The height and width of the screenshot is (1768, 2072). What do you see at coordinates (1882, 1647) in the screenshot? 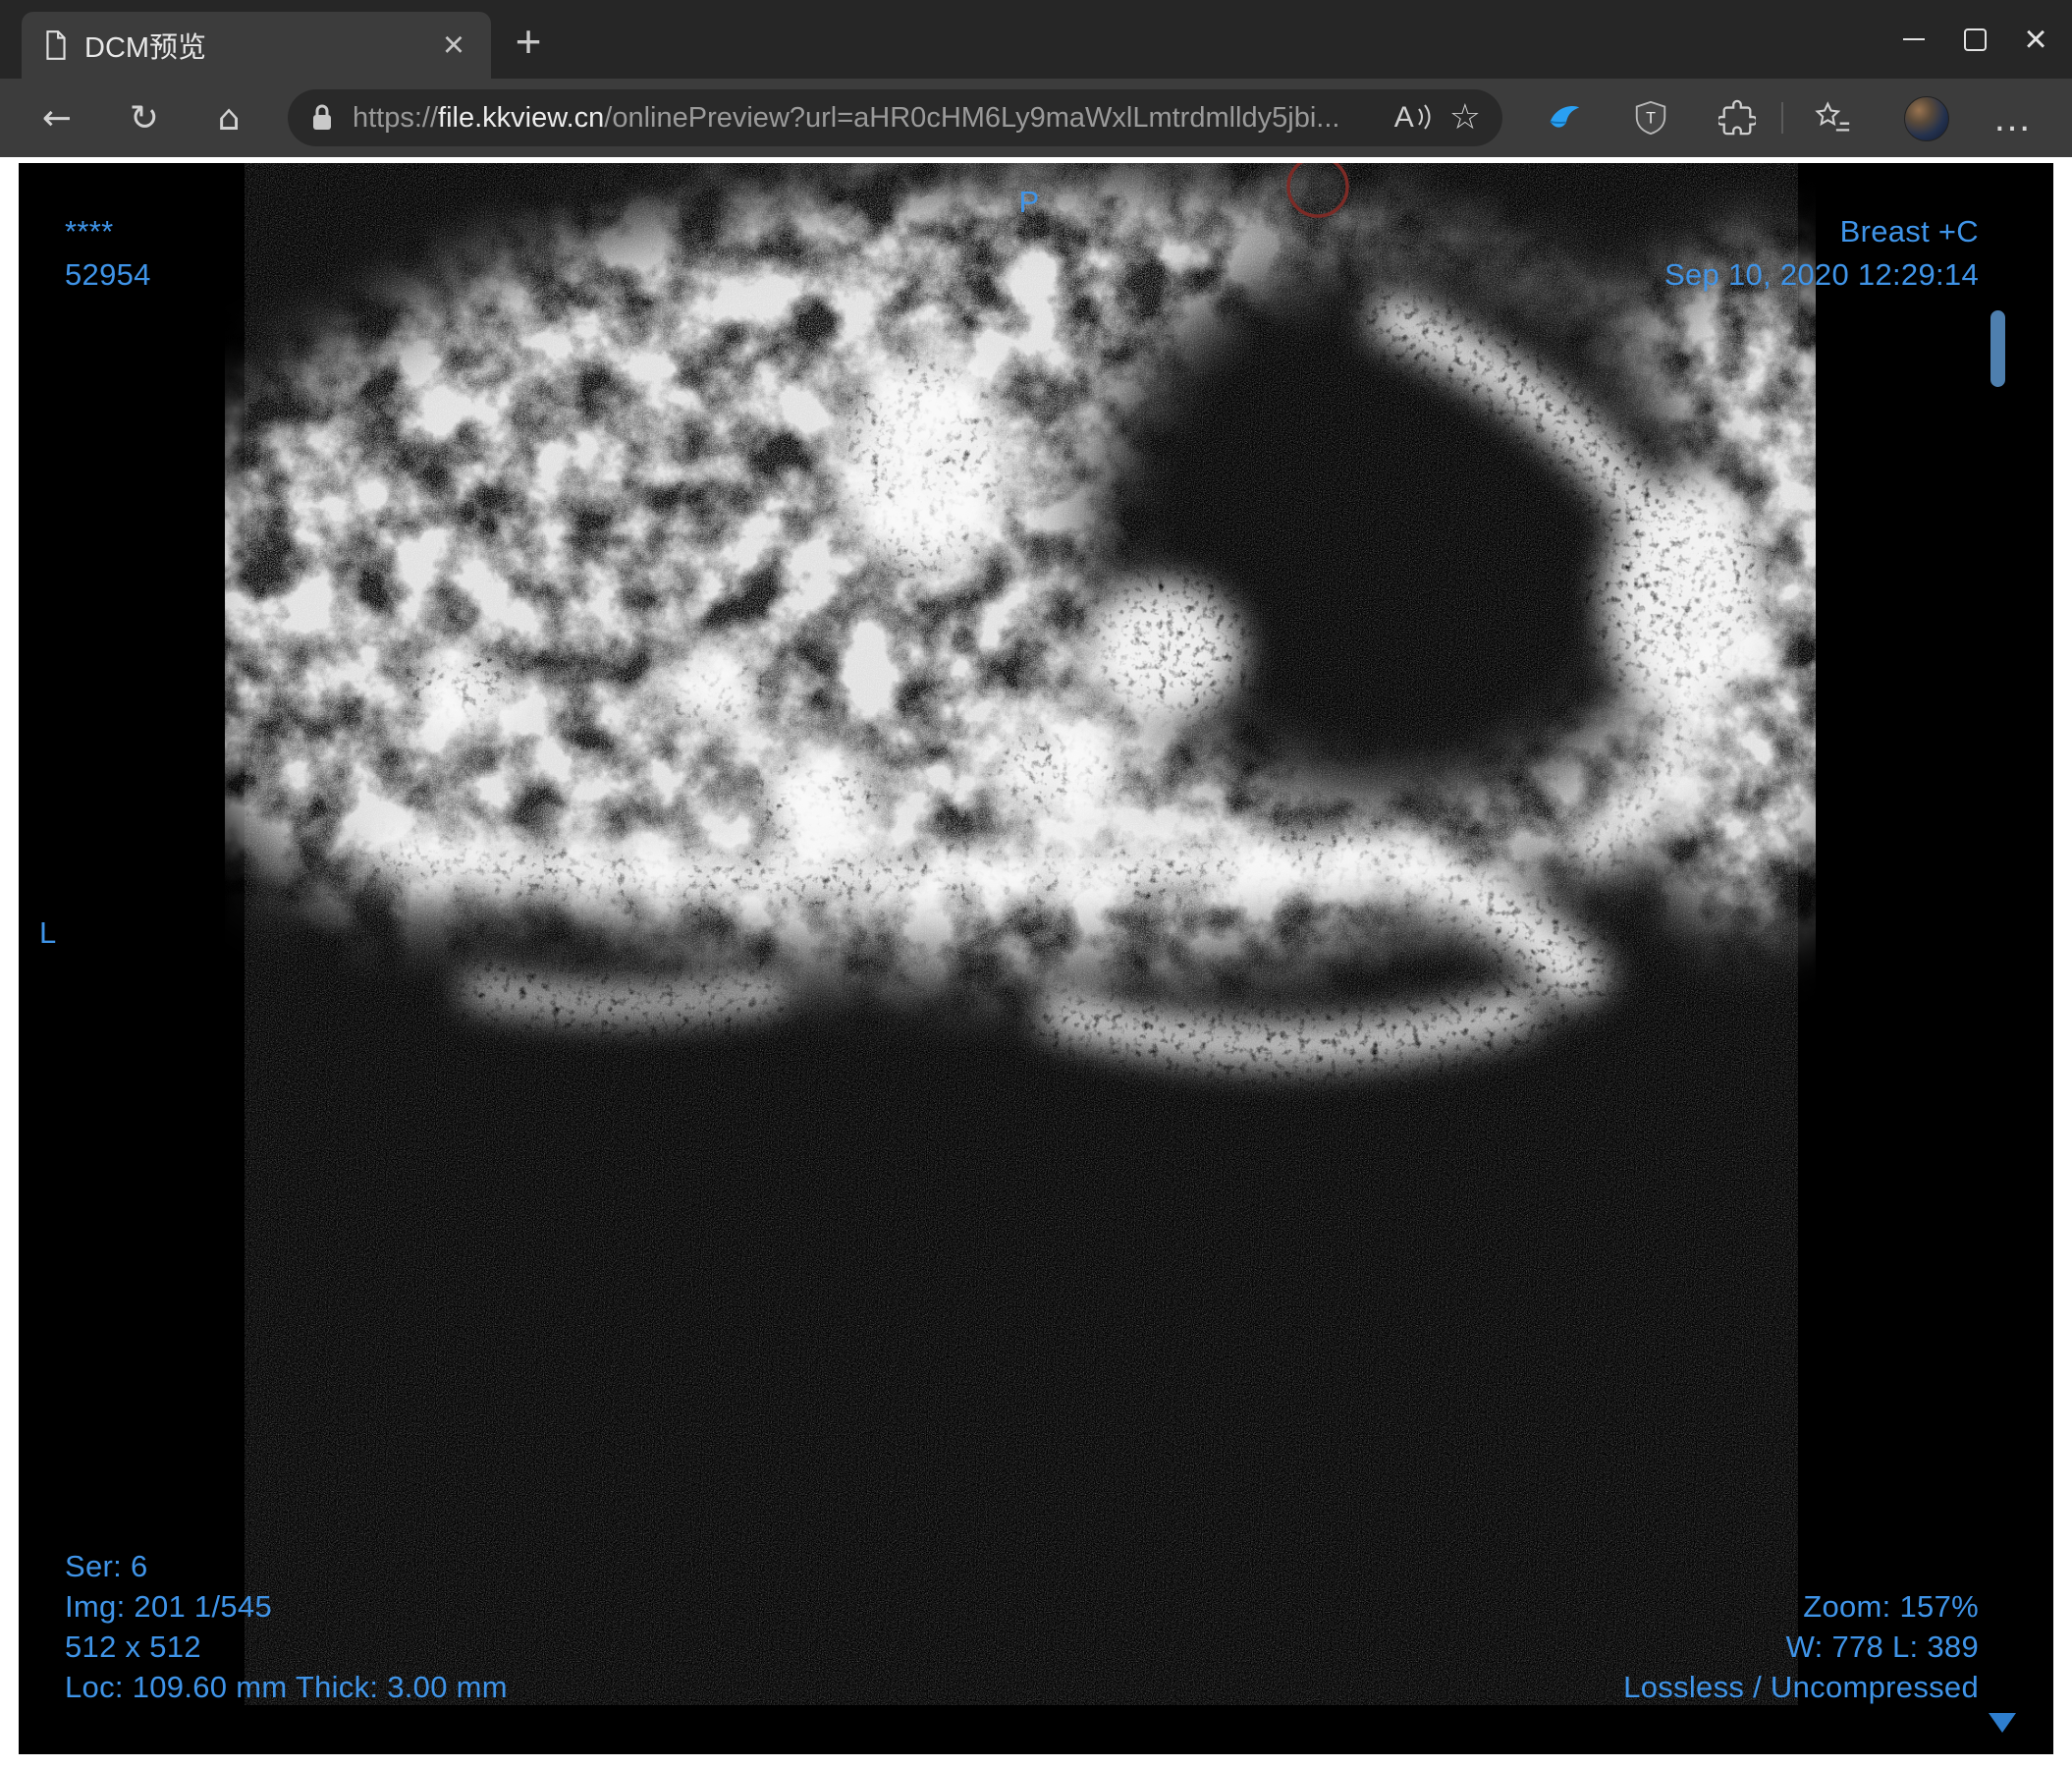
I see `window-level: W: 778 L: 389` at bounding box center [1882, 1647].